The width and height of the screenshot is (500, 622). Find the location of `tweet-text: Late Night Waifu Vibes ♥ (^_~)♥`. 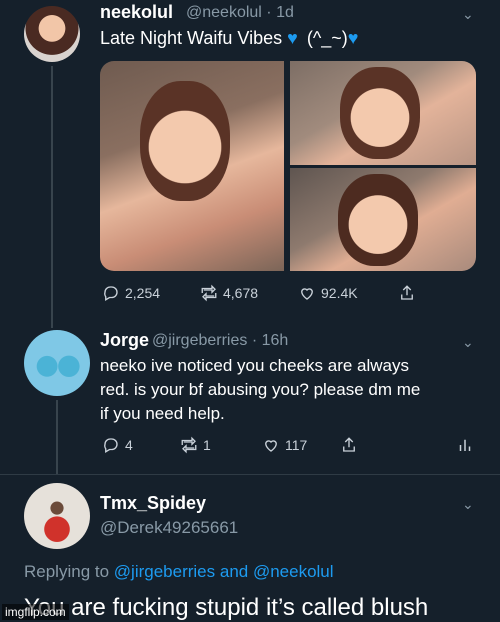

tweet-text: Late Night Waifu Vibes ♥ (^_~)♥ is located at coordinates (229, 38).